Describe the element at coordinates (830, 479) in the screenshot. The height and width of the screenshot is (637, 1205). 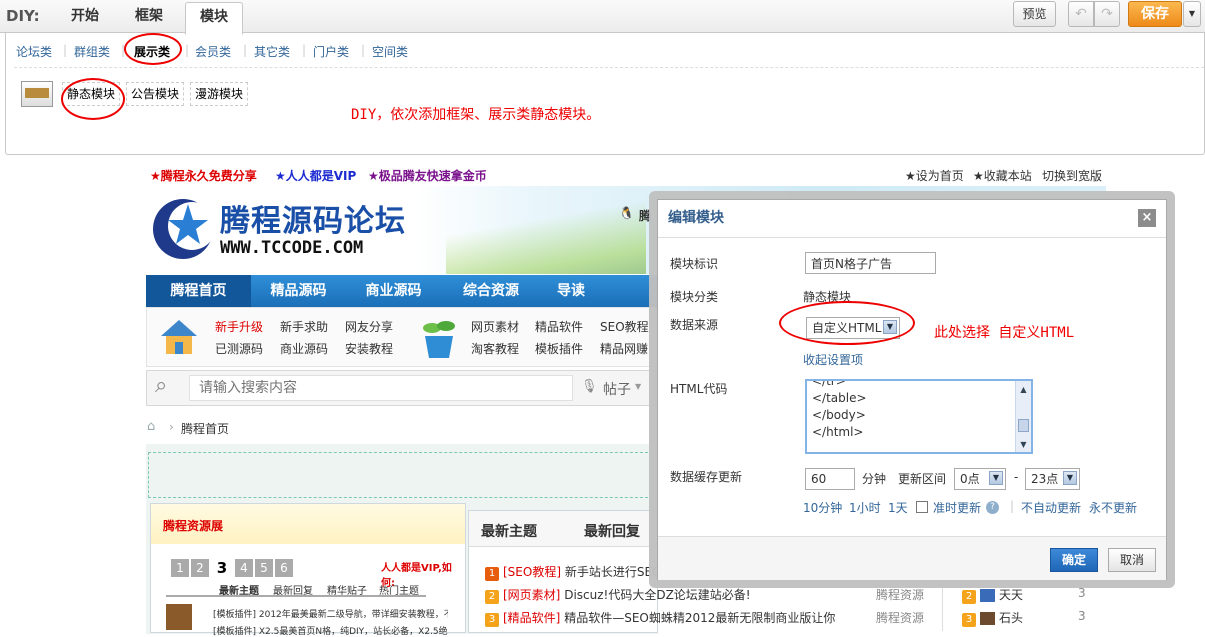
I see `cache-minutes-input` at that location.